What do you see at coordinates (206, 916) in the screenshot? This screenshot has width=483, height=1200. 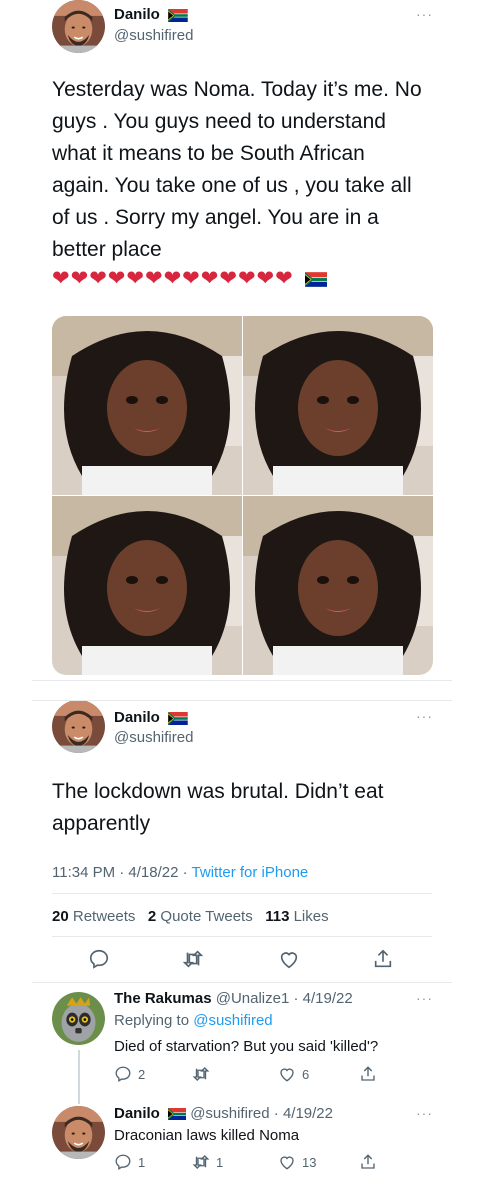 I see `quote-tweets-label: Quote Tweets` at bounding box center [206, 916].